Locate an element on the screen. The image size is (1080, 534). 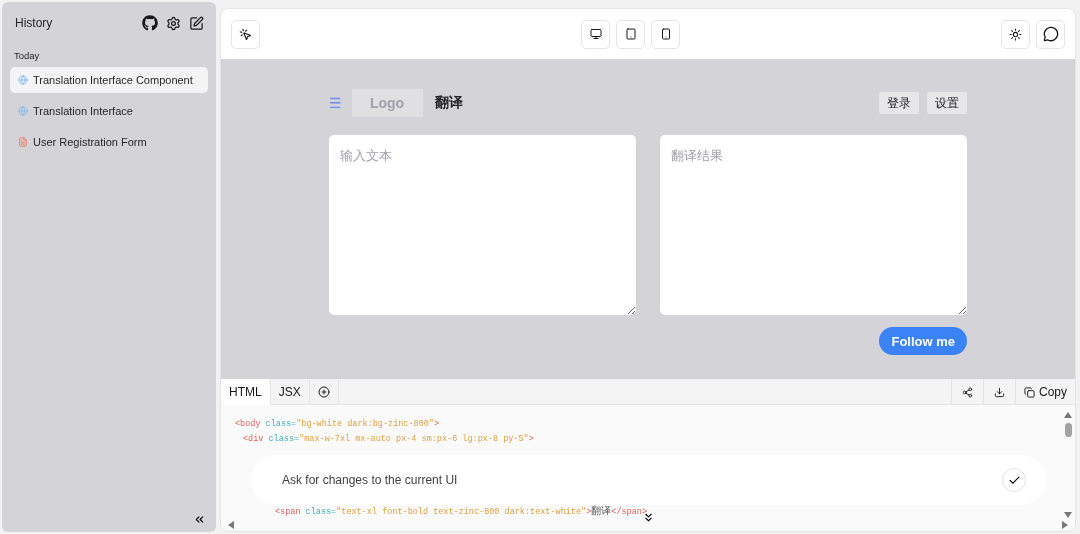
scroll-right-icon is located at coordinates (1065, 525).